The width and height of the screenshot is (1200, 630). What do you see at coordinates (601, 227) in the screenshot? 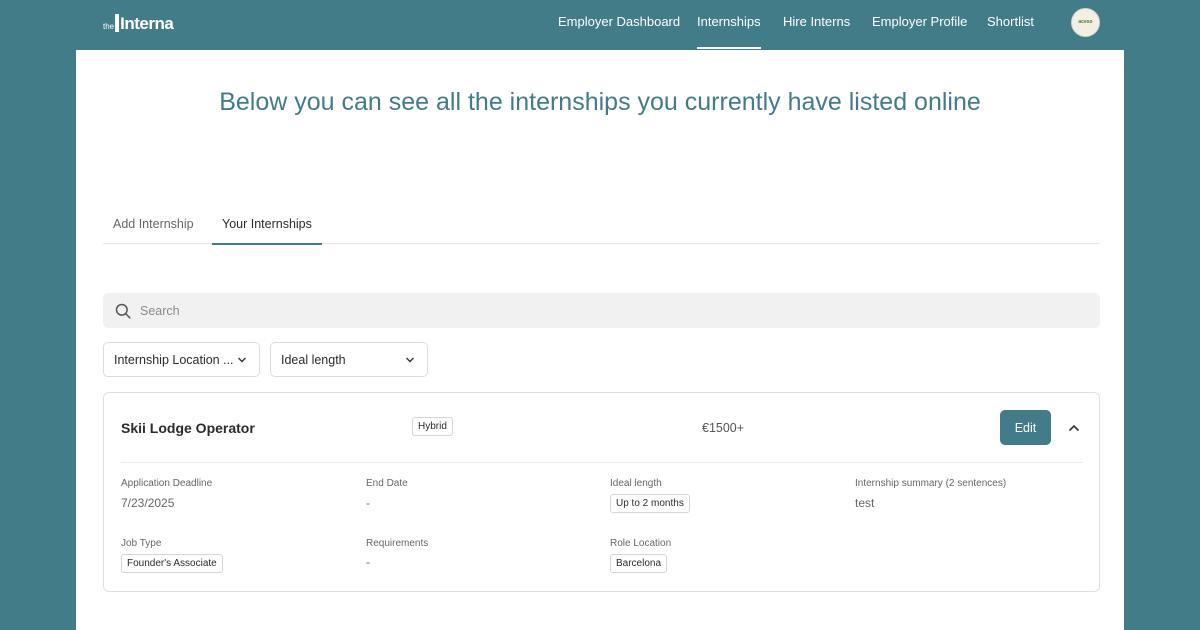
I see `tab-bar: Add Internship Your Internships` at bounding box center [601, 227].